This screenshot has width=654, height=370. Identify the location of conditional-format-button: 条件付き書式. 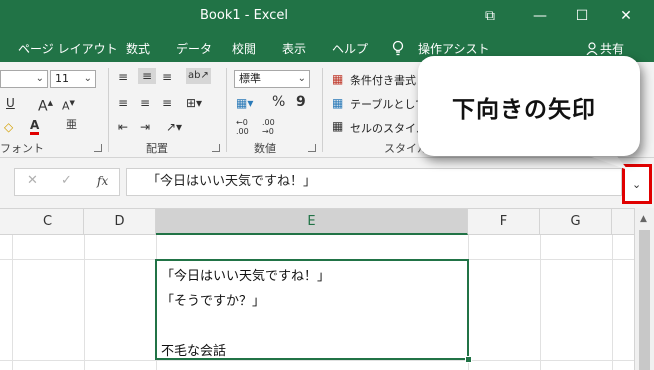
(383, 80).